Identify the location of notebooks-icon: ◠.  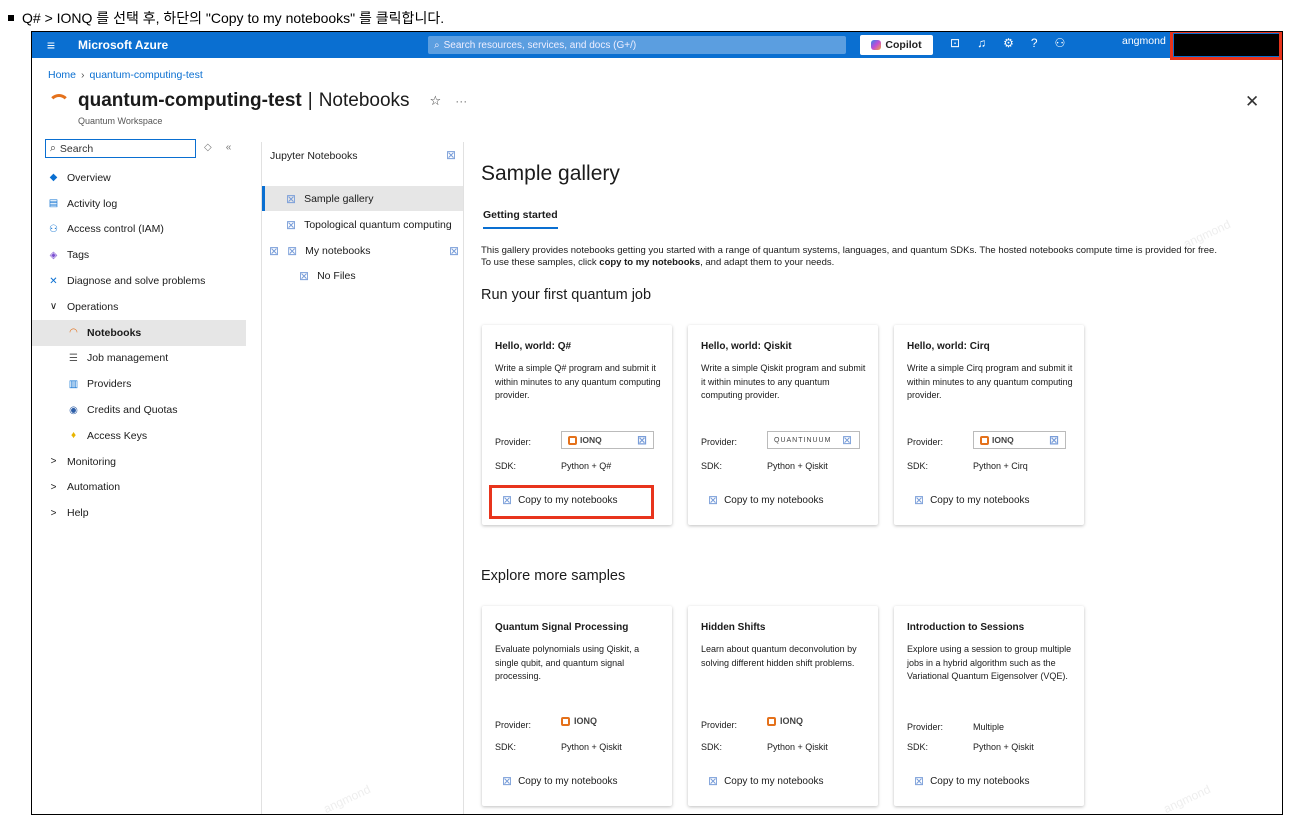
(73, 333).